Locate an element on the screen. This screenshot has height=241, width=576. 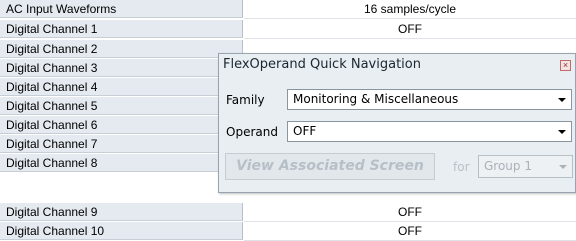
setting-row: Digital Channel 9 OFF is located at coordinates (288, 212).